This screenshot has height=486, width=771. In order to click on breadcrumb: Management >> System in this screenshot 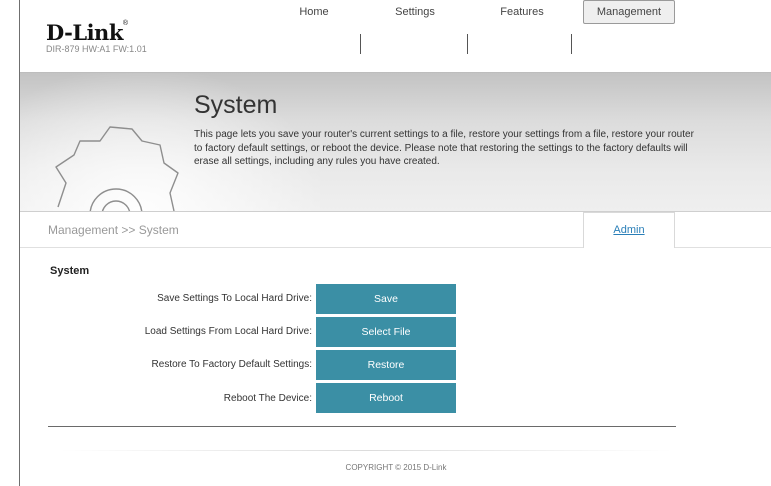, I will do `click(113, 230)`.